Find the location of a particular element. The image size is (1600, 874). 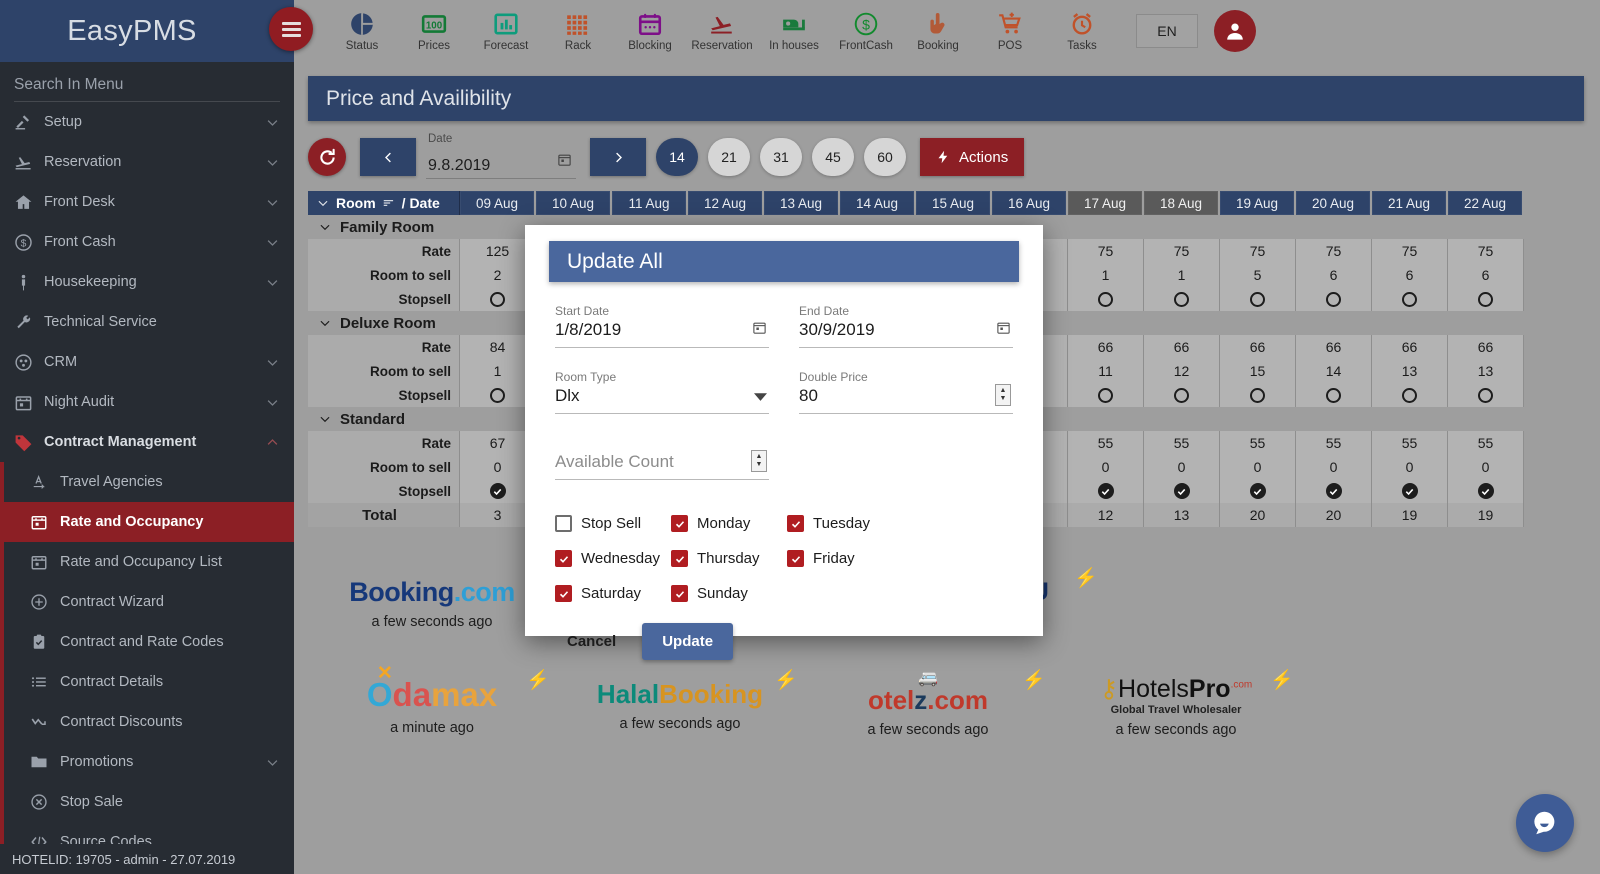

grid-date-header: 13 Aug is located at coordinates (802, 203).